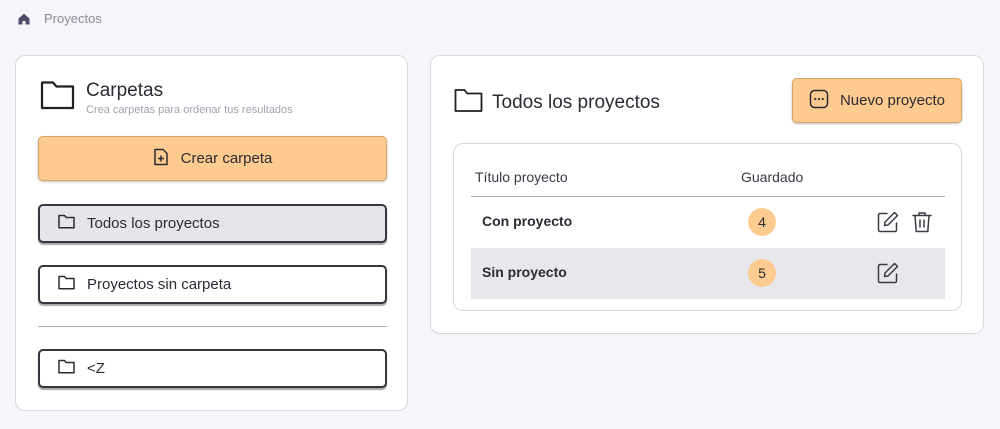 Image resolution: width=1000 pixels, height=429 pixels. I want to click on new-project-button: Nuevo proyecto, so click(877, 100).